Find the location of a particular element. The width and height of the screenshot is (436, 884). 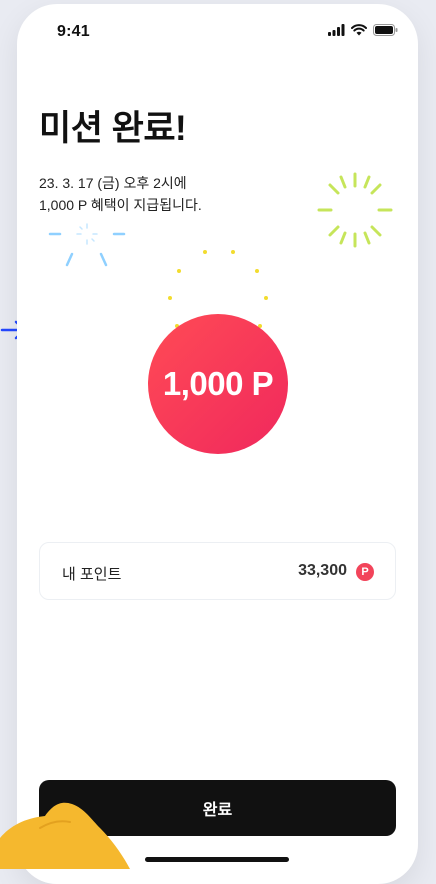

tapping-hand-icon is located at coordinates (65, 835).